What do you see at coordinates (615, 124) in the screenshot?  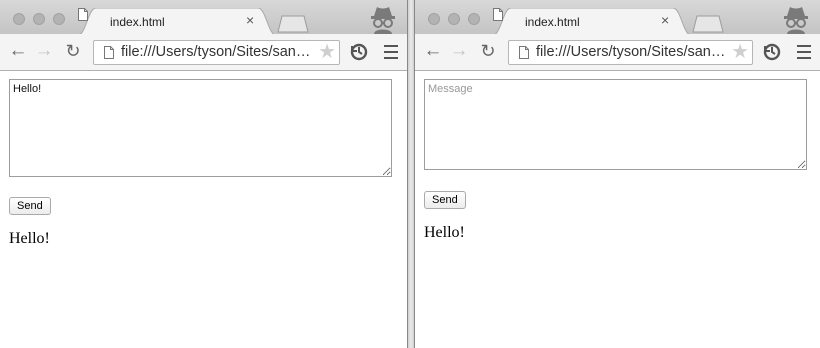 I see `message-input` at bounding box center [615, 124].